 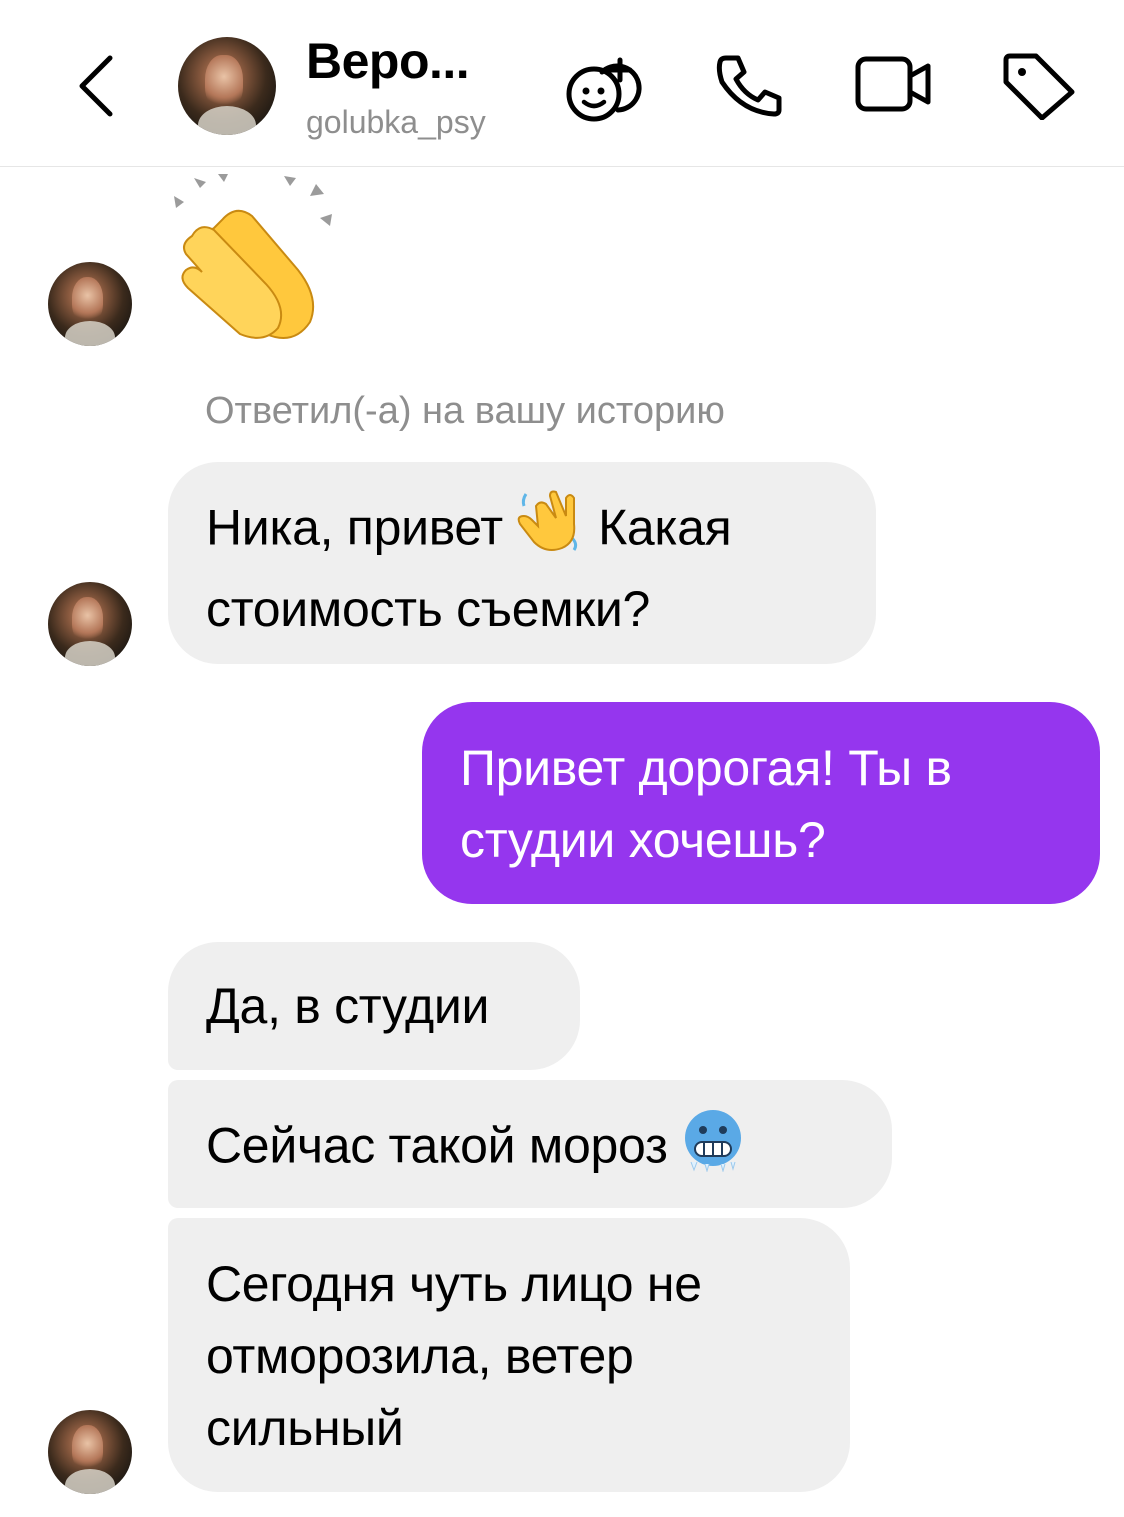 I want to click on message-text: Какая, so click(x=665, y=527).